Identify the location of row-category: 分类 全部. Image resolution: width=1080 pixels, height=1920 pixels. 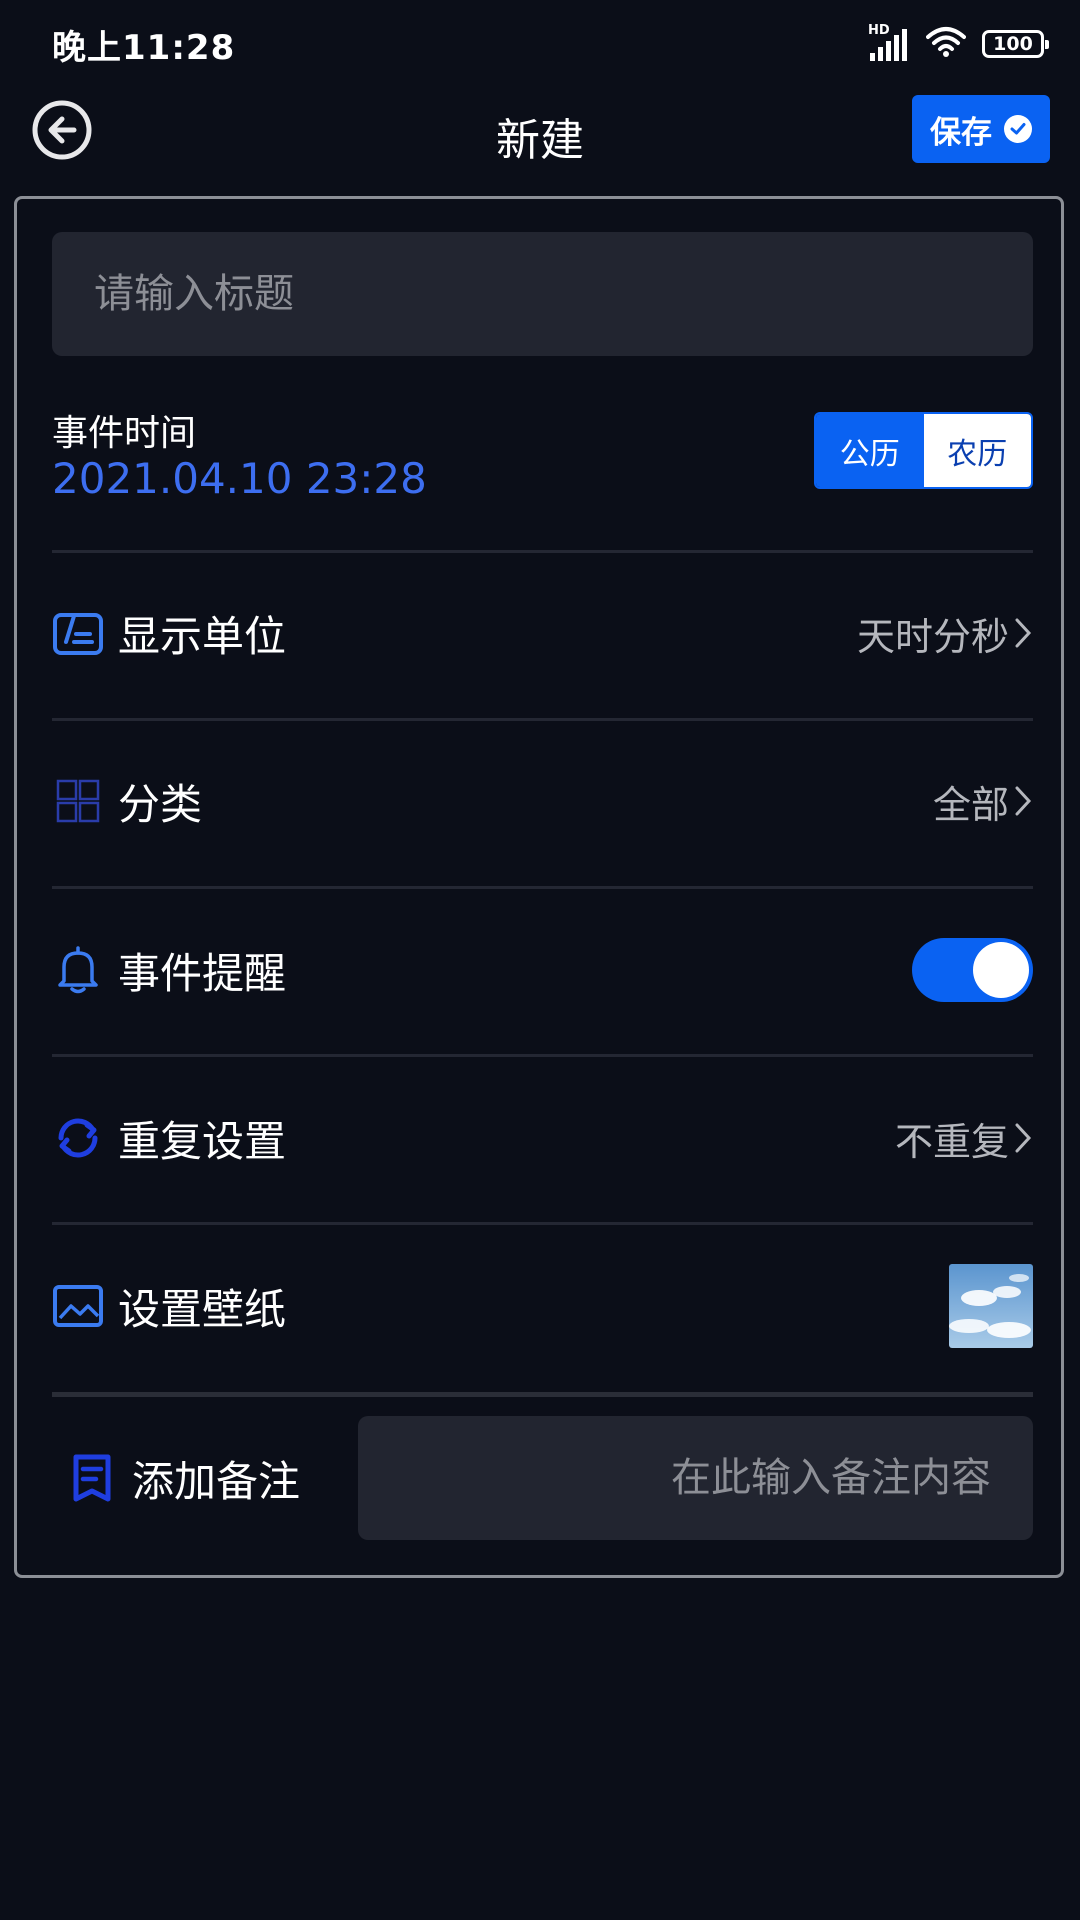
(542, 801).